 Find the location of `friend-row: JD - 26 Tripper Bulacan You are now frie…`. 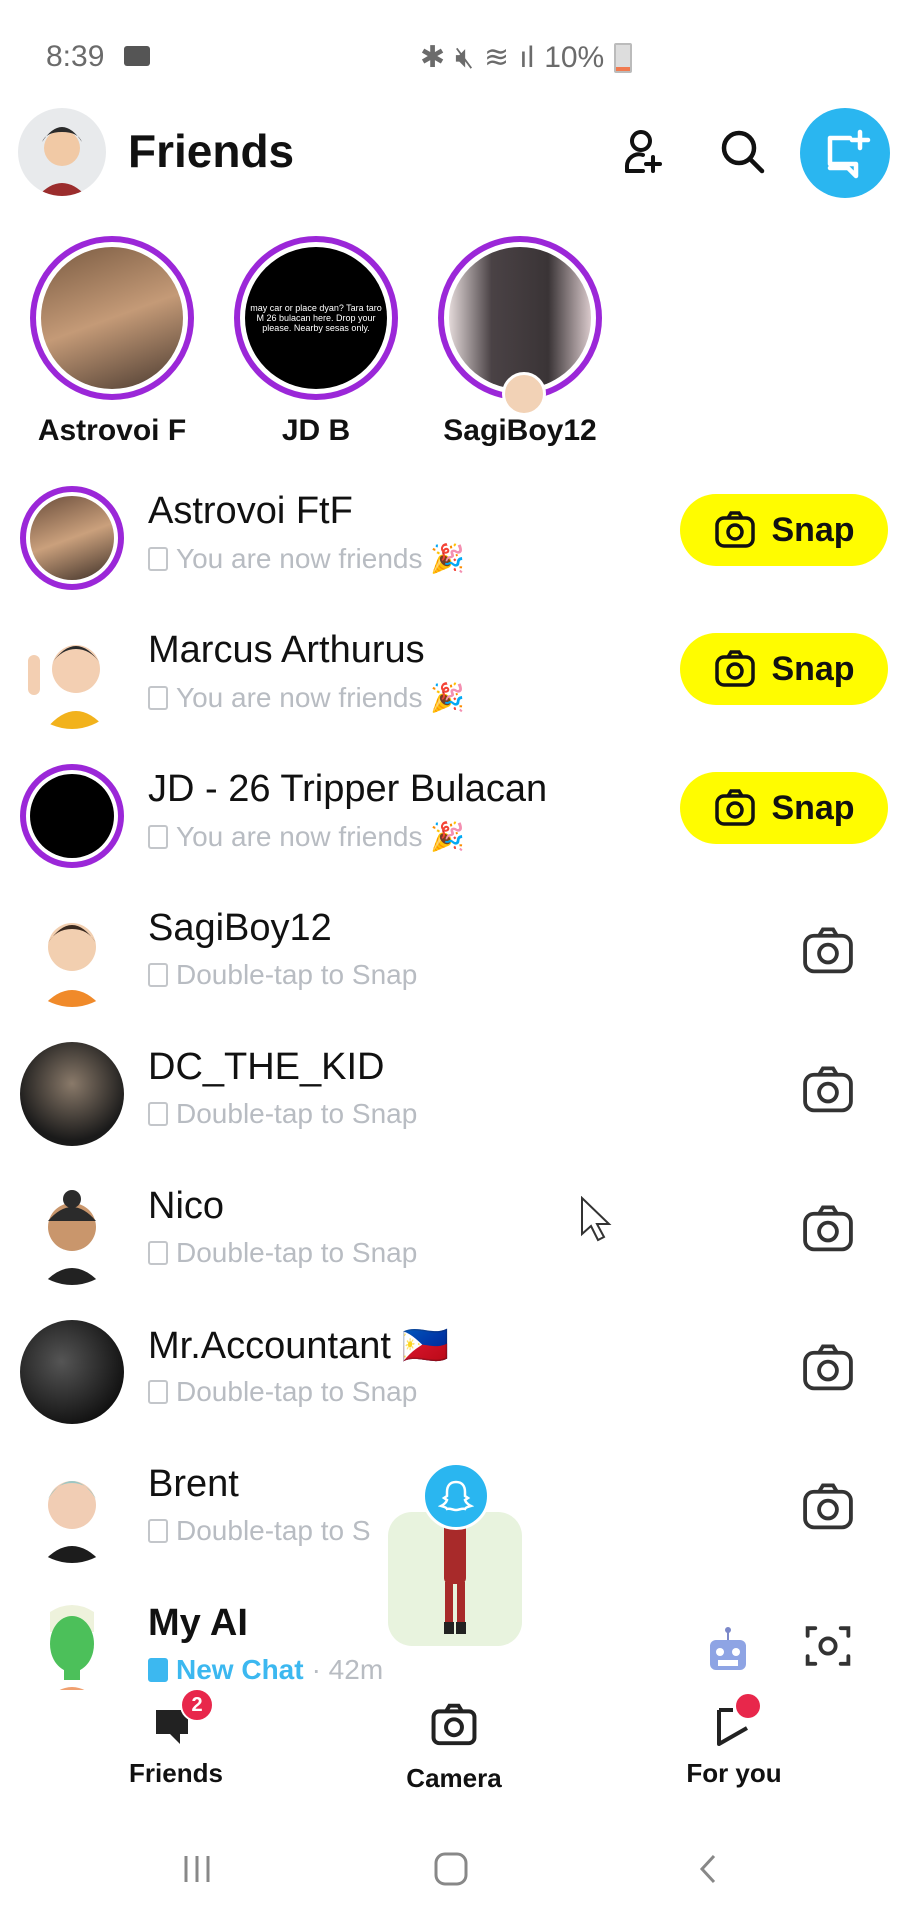

friend-row: JD - 26 Tripper Bulacan You are now frie… is located at coordinates (454, 811).